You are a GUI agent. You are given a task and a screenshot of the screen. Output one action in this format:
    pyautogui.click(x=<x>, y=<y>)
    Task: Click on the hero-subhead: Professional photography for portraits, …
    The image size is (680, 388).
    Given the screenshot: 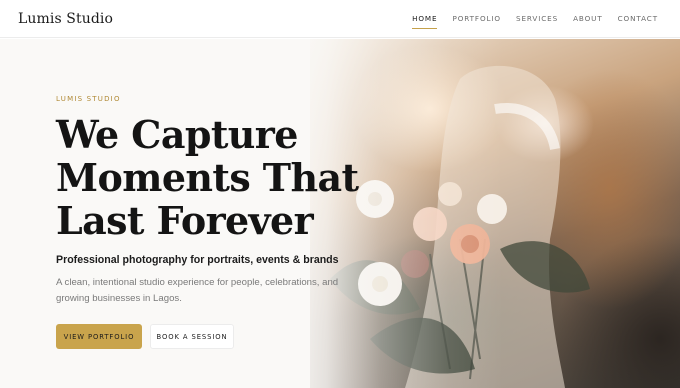 What is the action you would take?
    pyautogui.click(x=197, y=260)
    